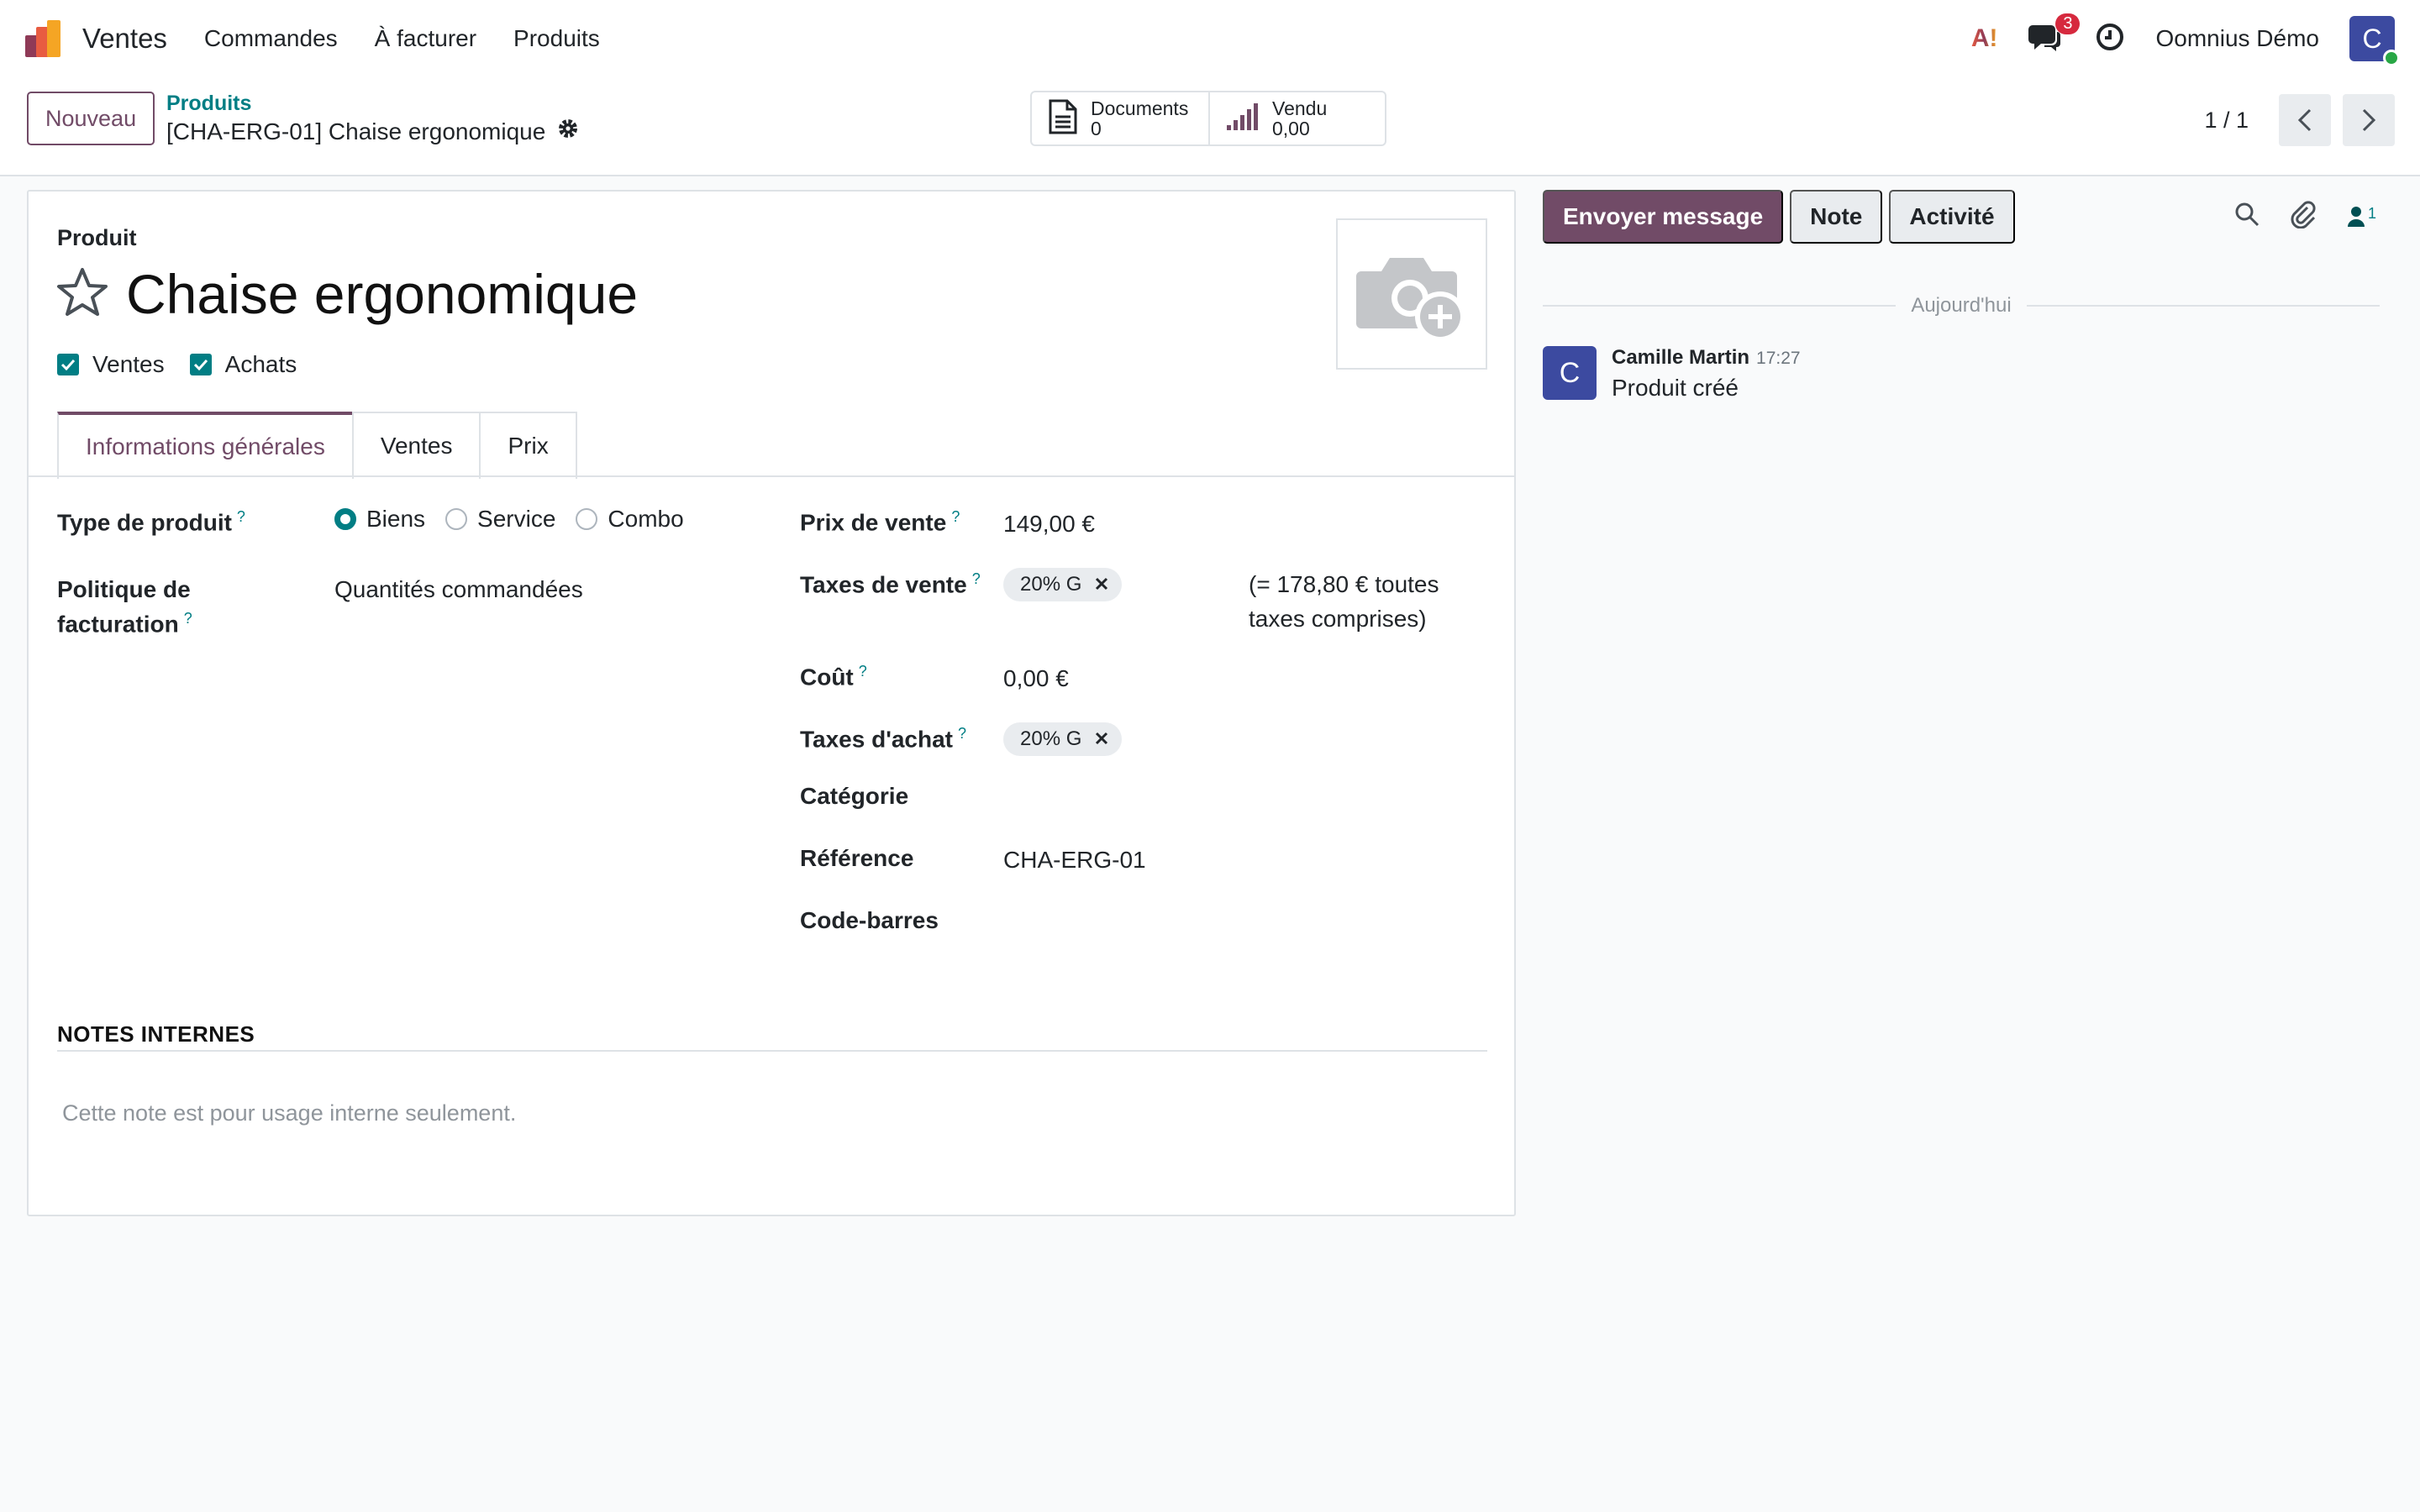 The image size is (2420, 1512). Describe the element at coordinates (883, 739) in the screenshot. I see `purchase-taxes-label: Taxes d'achat?` at that location.